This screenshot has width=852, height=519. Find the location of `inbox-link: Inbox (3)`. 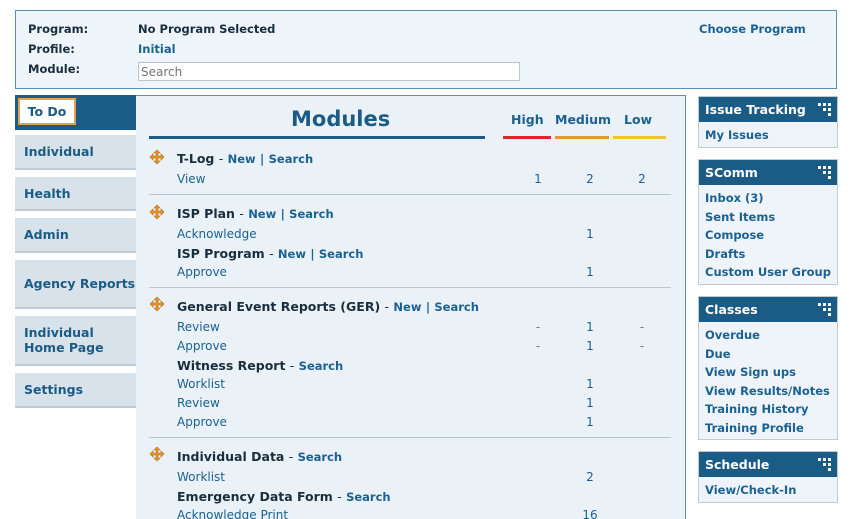

inbox-link: Inbox (3) is located at coordinates (768, 198).